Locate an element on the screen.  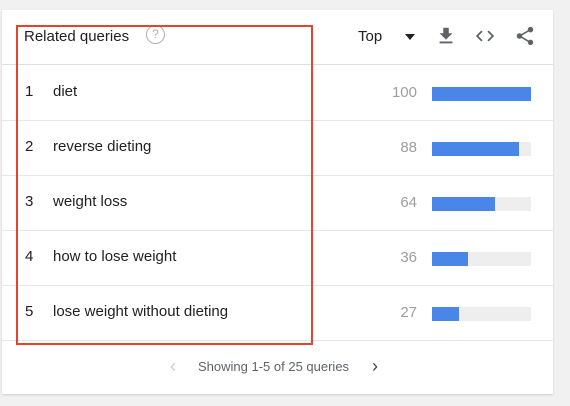
pagination-status: Showing 1-5 of 25 queries is located at coordinates (274, 366).